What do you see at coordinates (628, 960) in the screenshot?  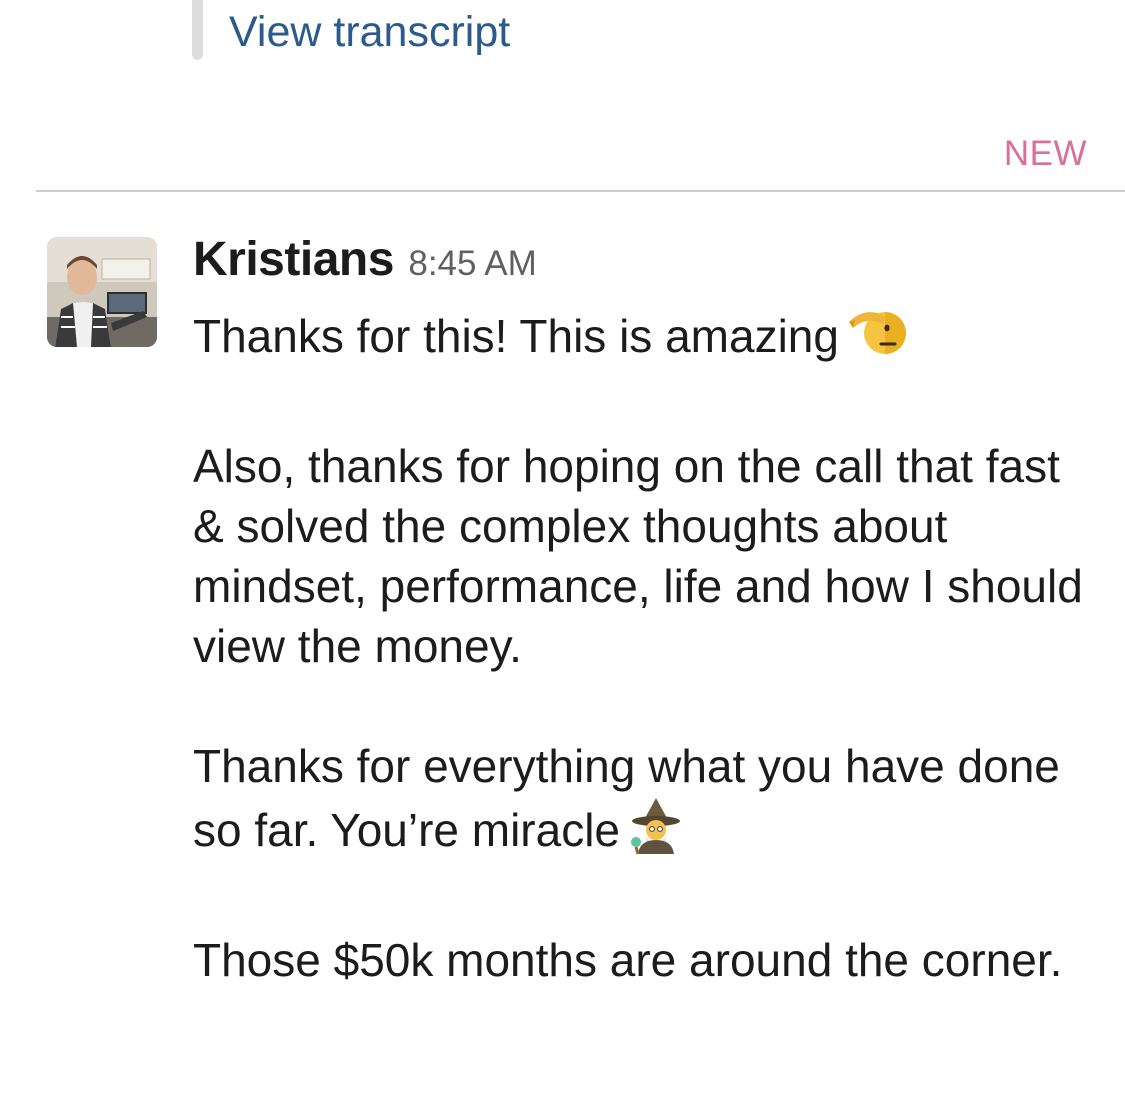 I see `message-text: Those $50k months are around the corner.` at bounding box center [628, 960].